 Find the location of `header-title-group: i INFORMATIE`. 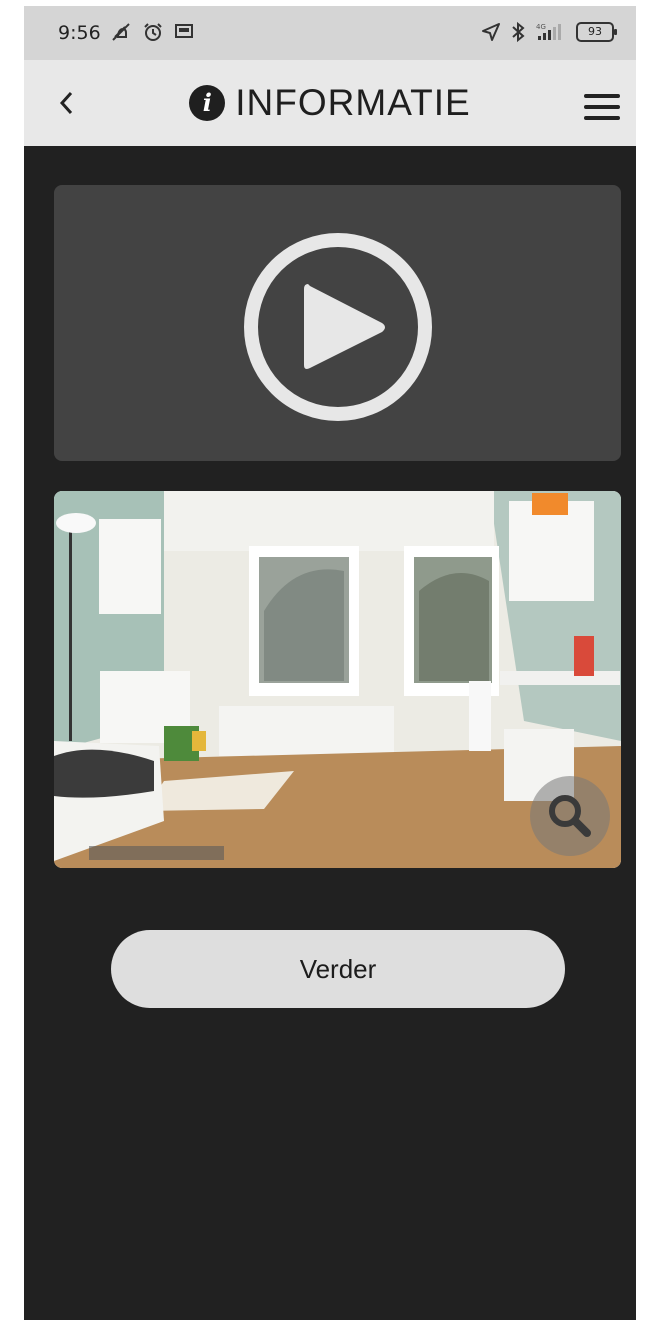

header-title-group: i INFORMATIE is located at coordinates (330, 103).